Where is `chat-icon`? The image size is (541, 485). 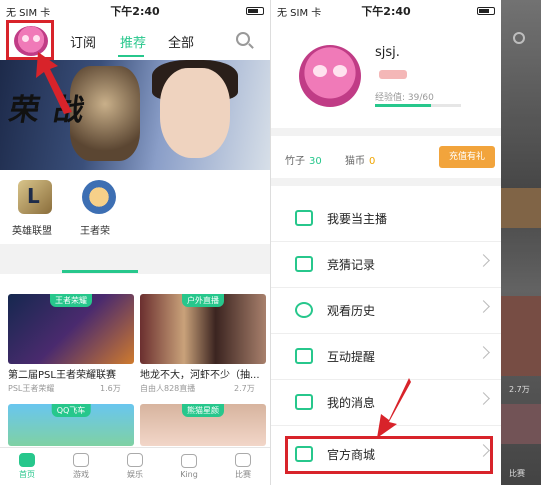 chat-icon is located at coordinates (304, 356).